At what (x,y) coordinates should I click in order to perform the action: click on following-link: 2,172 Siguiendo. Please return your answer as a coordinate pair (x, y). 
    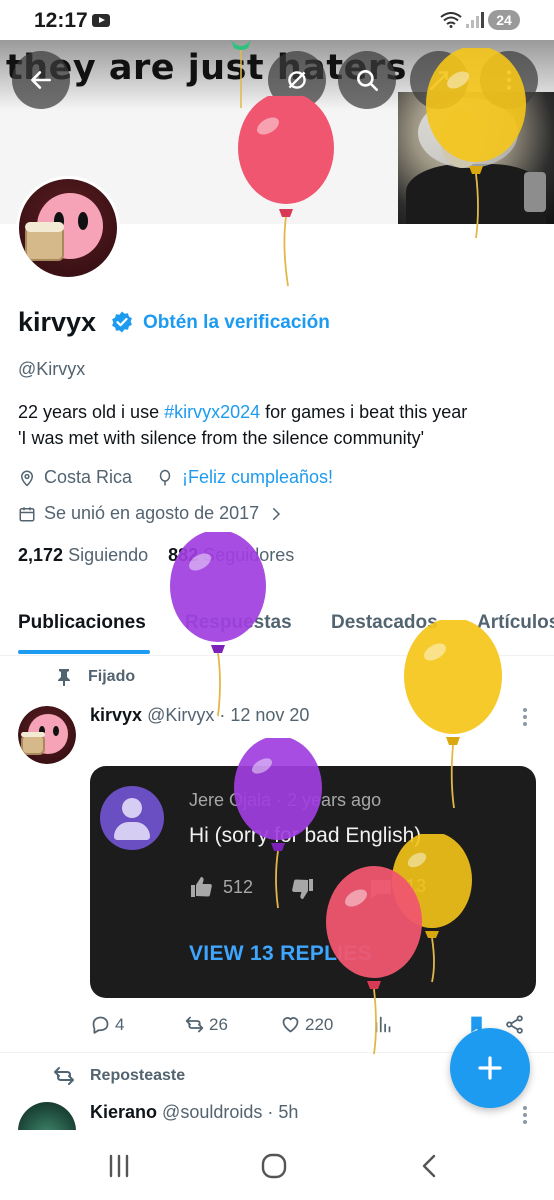
    Looking at the image, I should click on (83, 555).